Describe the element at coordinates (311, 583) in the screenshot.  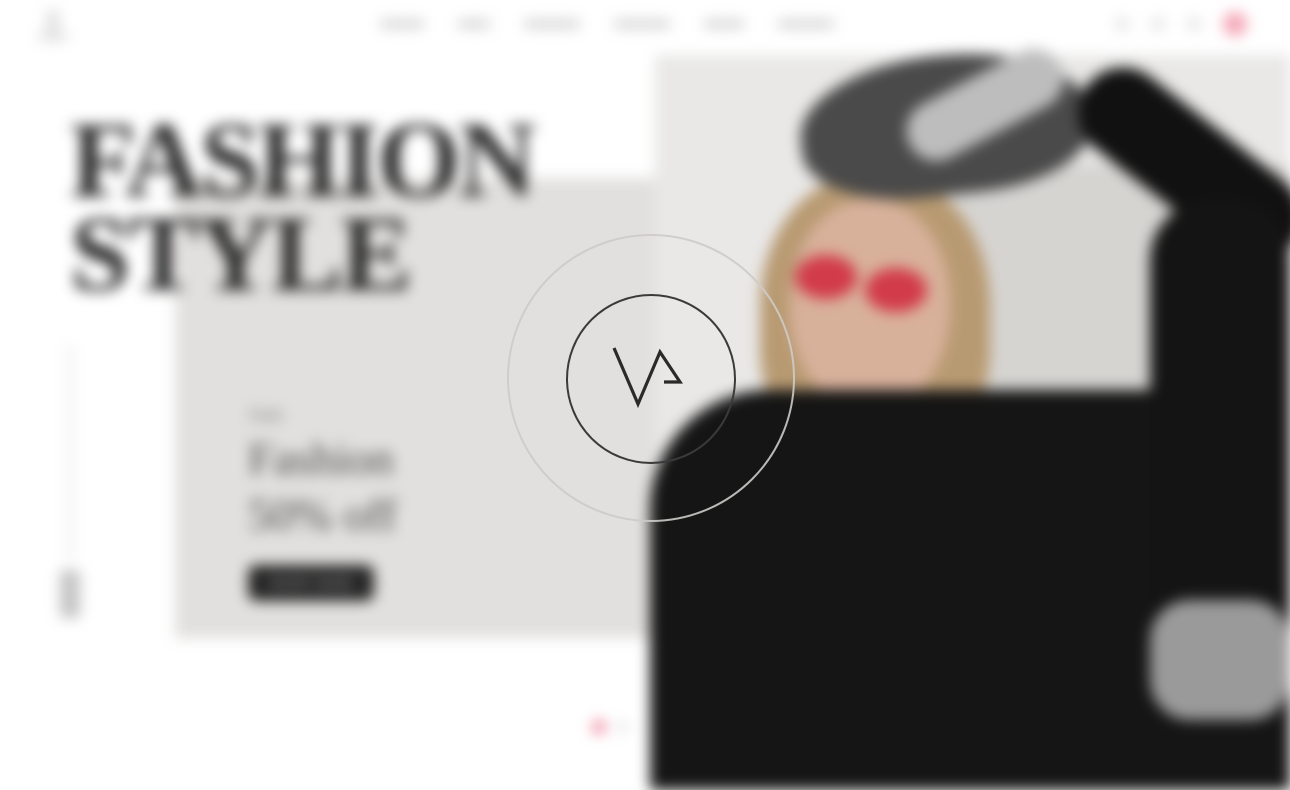
I see `shop-now-button: SHOP NOW` at that location.